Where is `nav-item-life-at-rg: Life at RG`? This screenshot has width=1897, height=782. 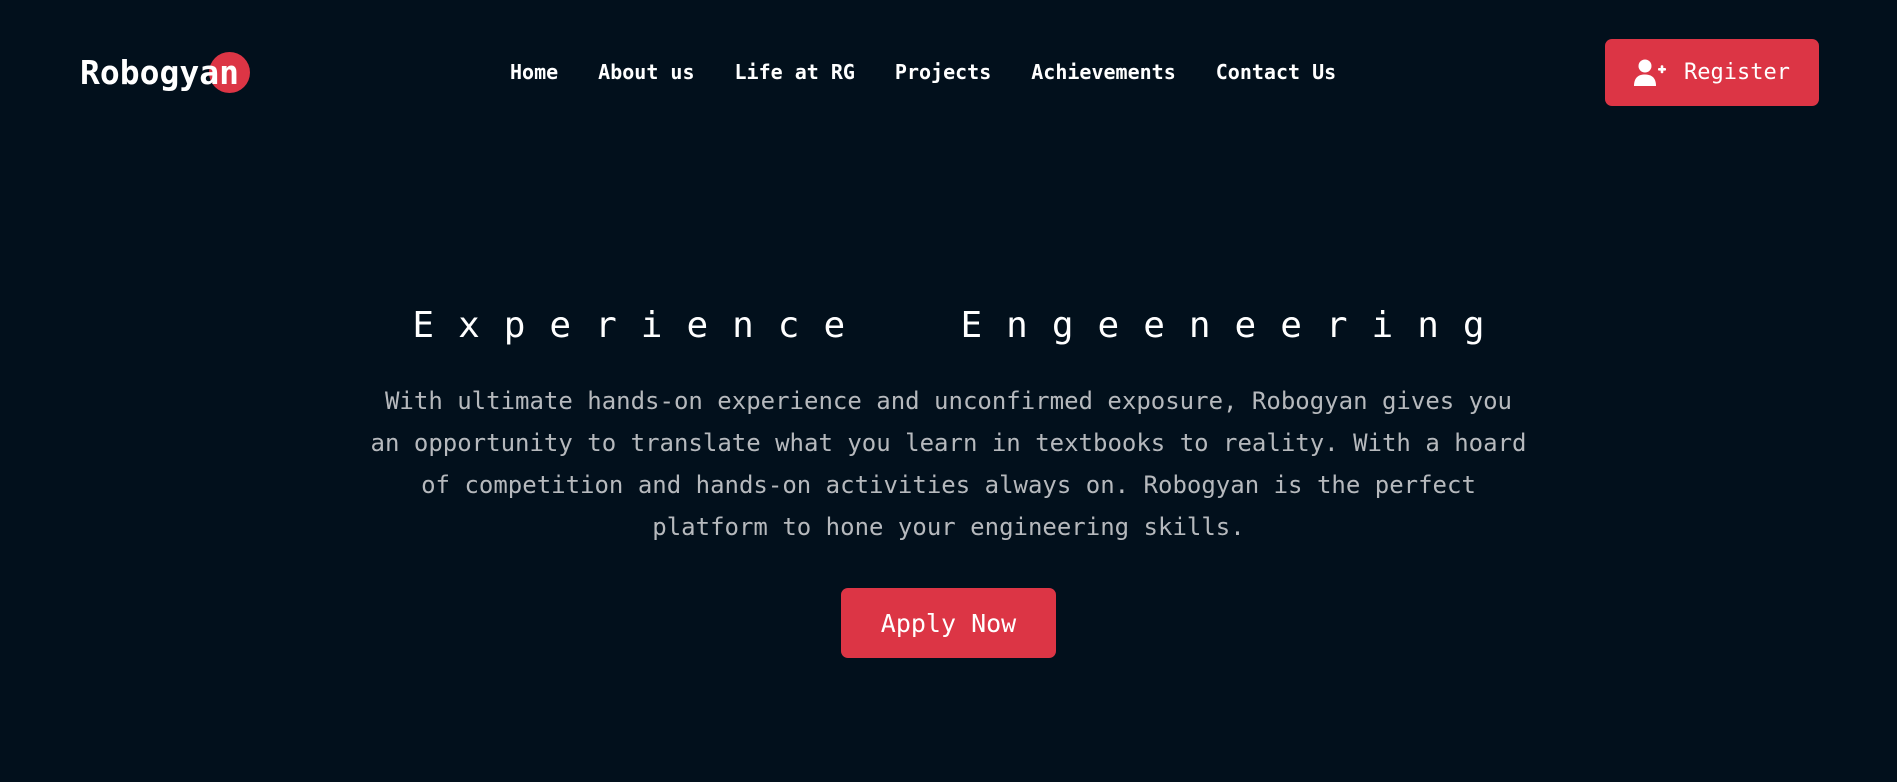
nav-item-life-at-rg: Life at RG is located at coordinates (795, 72).